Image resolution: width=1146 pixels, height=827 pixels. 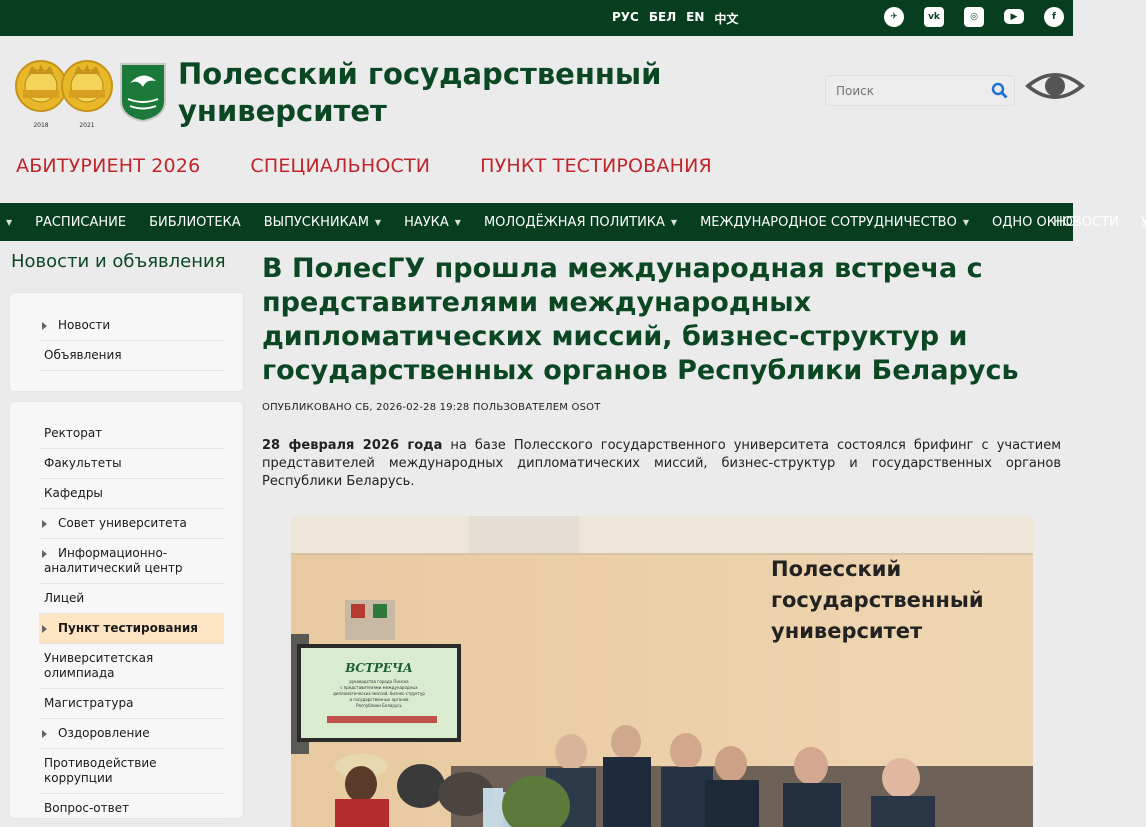 I want to click on nav-item-label: РАСПИСАНИЕ, so click(x=81, y=222).